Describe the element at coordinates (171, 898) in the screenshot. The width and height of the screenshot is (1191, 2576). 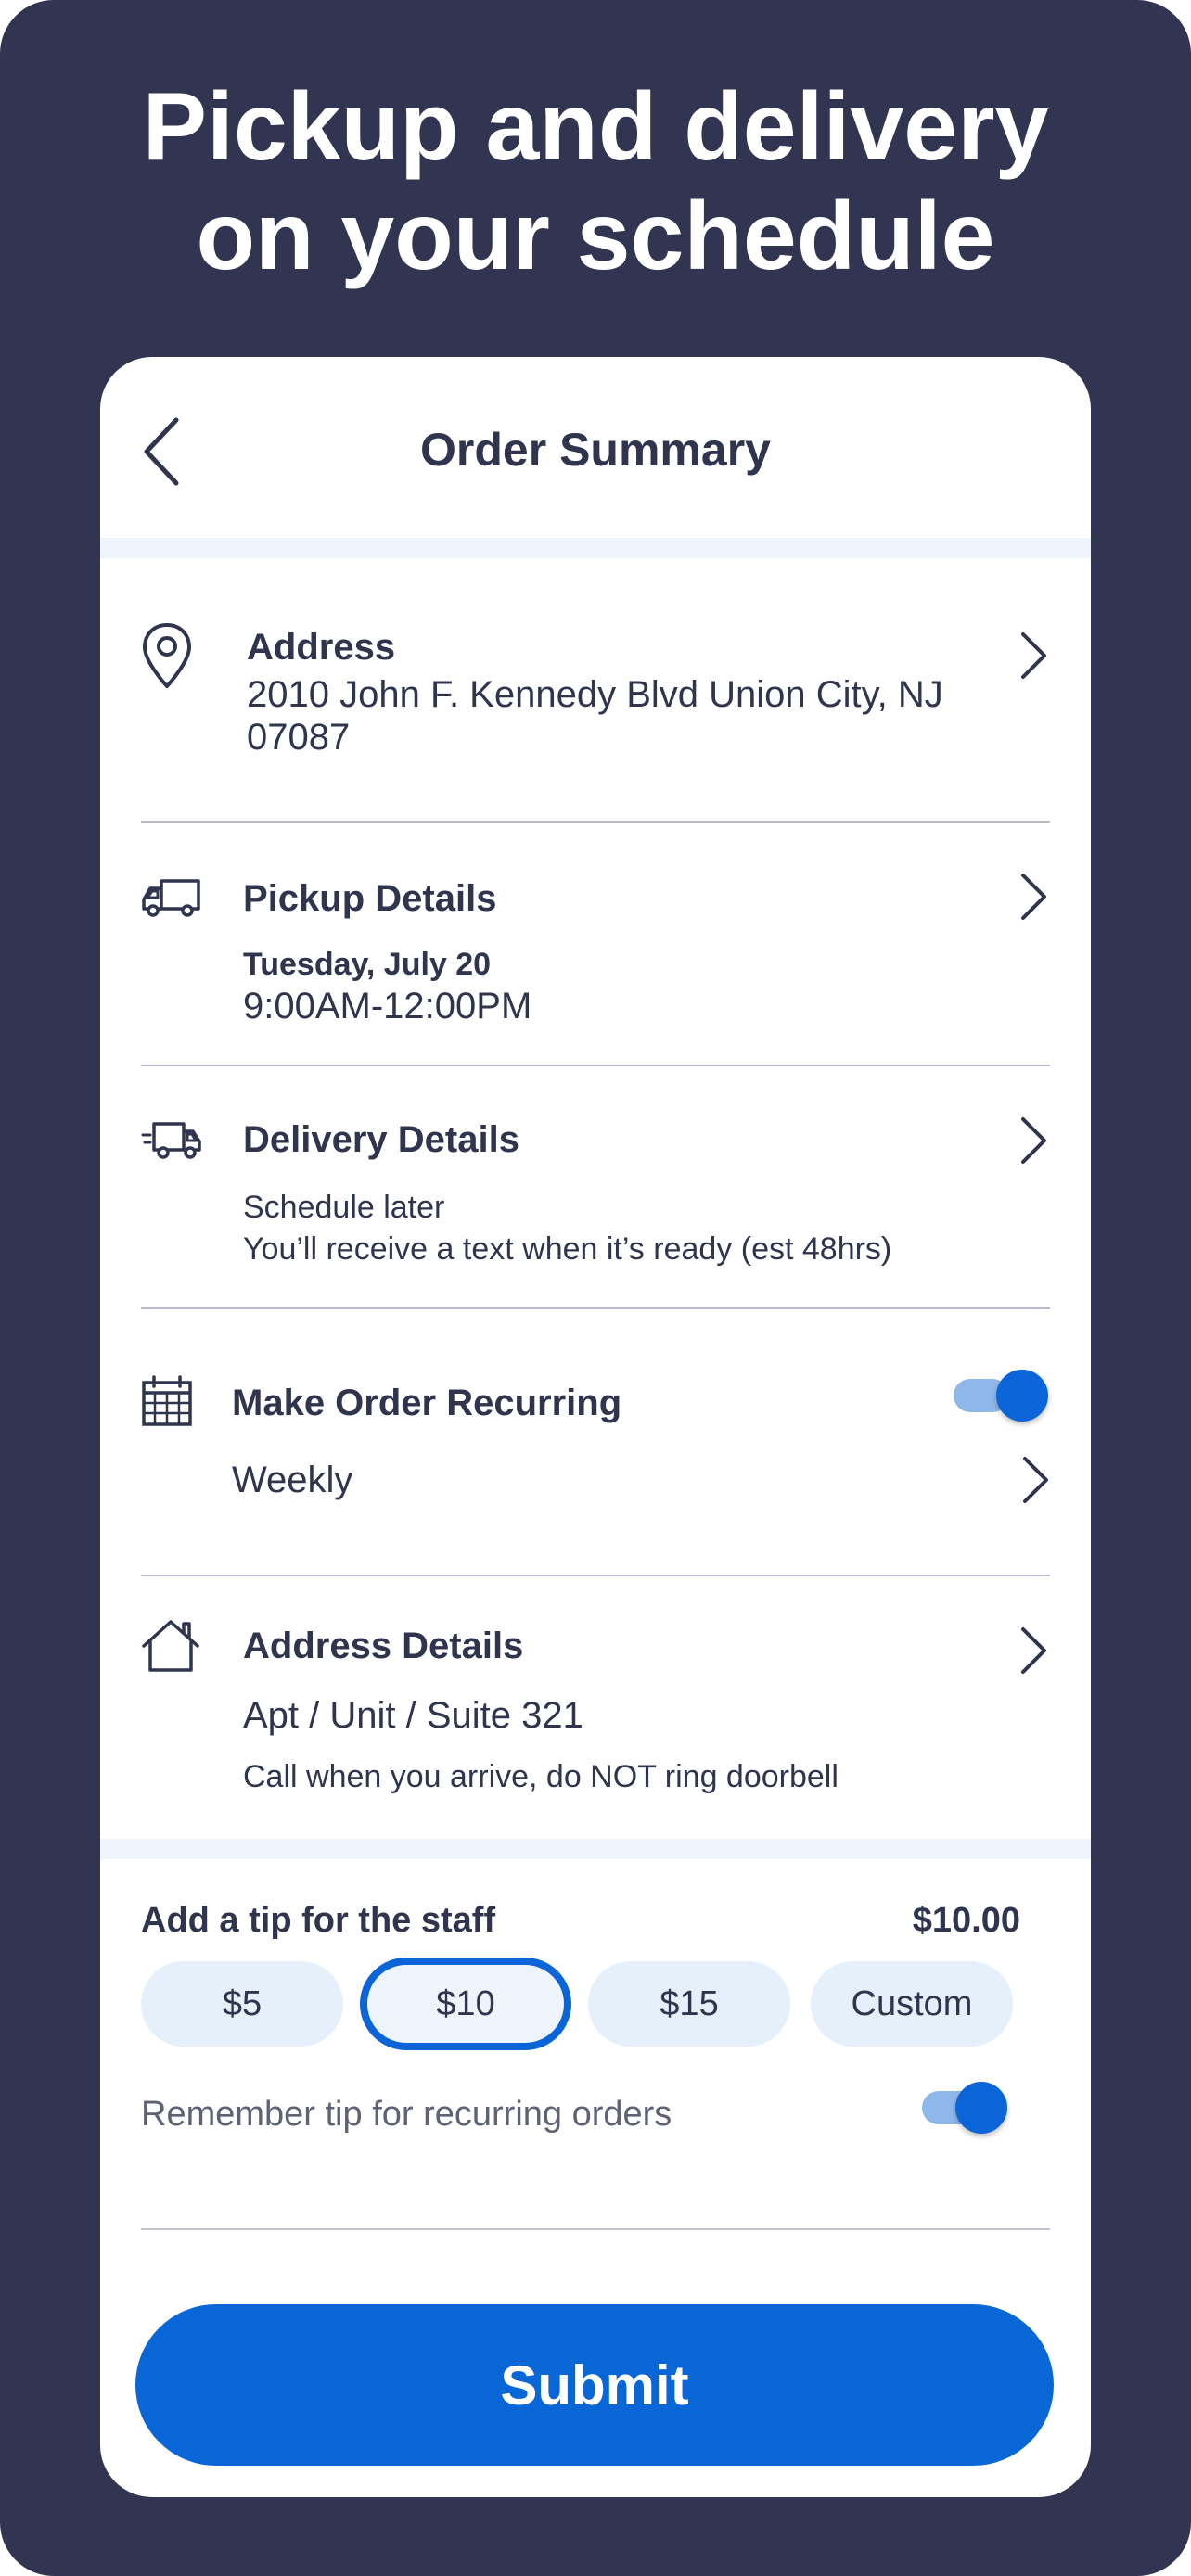
I see `truck-icon` at that location.